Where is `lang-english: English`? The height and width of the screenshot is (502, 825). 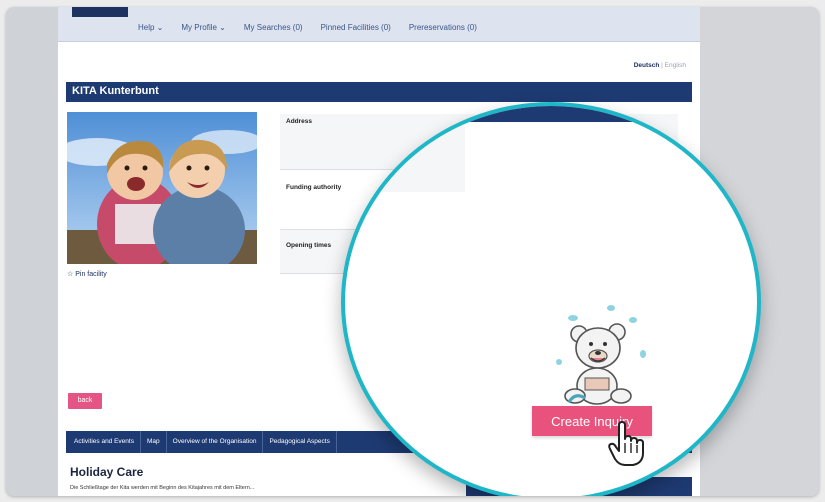 lang-english: English is located at coordinates (675, 65).